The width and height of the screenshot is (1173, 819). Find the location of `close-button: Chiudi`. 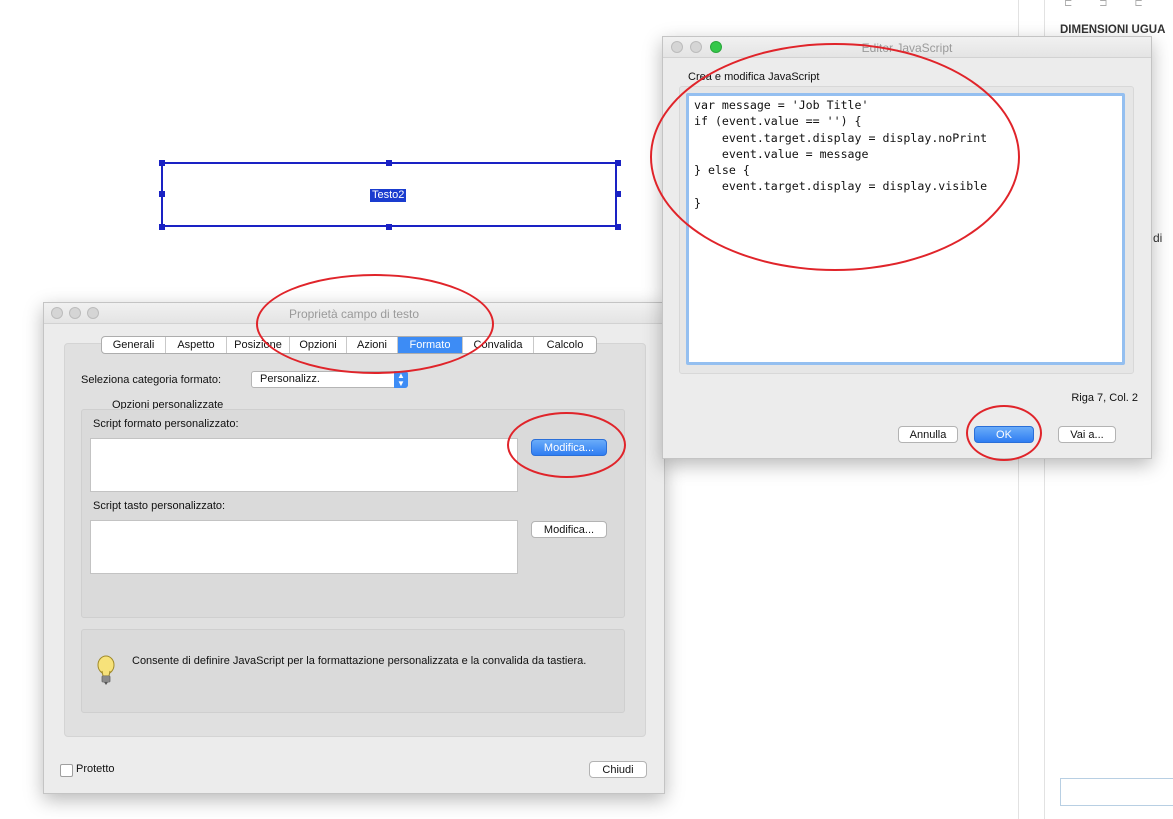

close-button: Chiudi is located at coordinates (618, 769).